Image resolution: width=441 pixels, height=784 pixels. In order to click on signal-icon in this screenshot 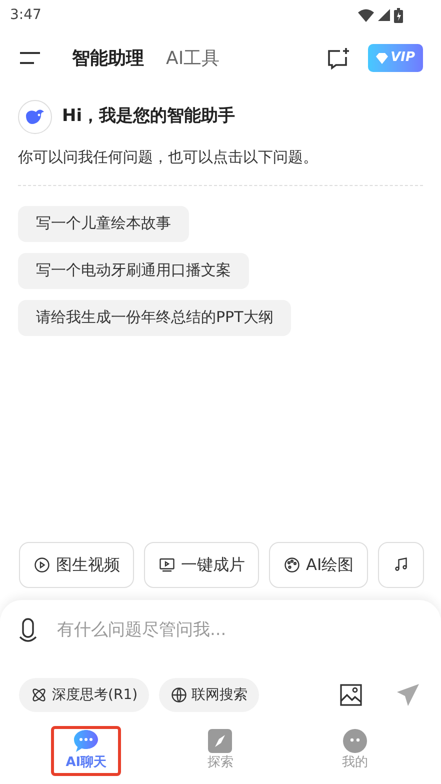, I will do `click(384, 15)`.